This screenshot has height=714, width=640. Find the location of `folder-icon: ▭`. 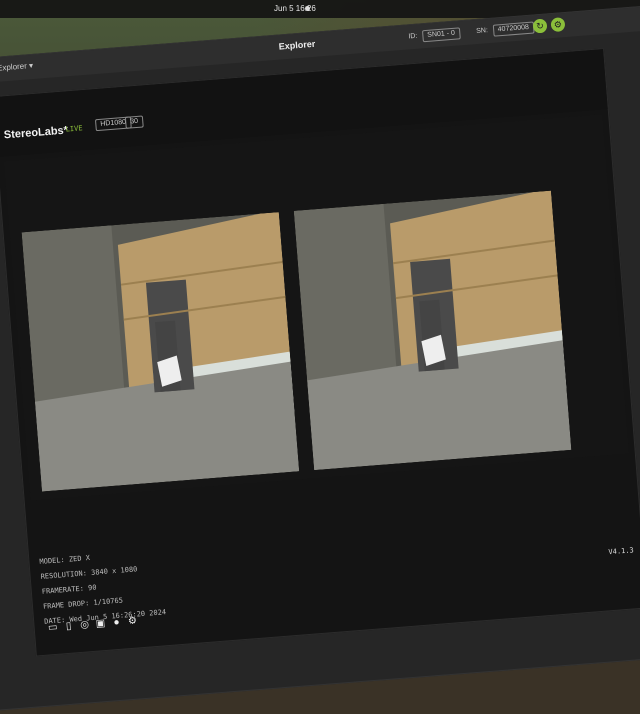

folder-icon: ▭ is located at coordinates (52, 628).